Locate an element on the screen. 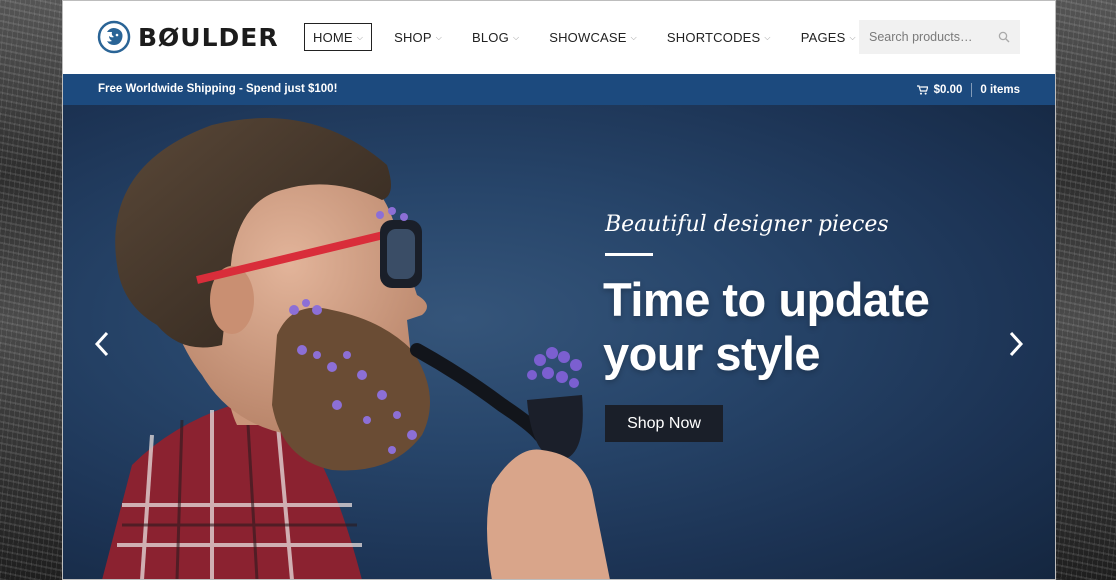  cart-items-count: 0 items is located at coordinates (1000, 90).